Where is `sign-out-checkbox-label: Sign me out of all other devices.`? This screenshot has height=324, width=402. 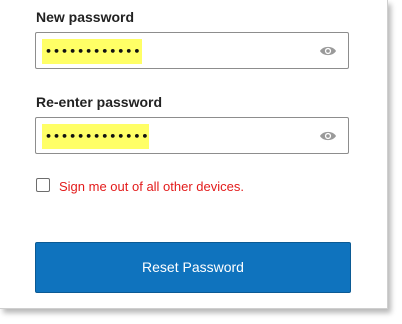
sign-out-checkbox-label: Sign me out of all other devices. is located at coordinates (151, 186).